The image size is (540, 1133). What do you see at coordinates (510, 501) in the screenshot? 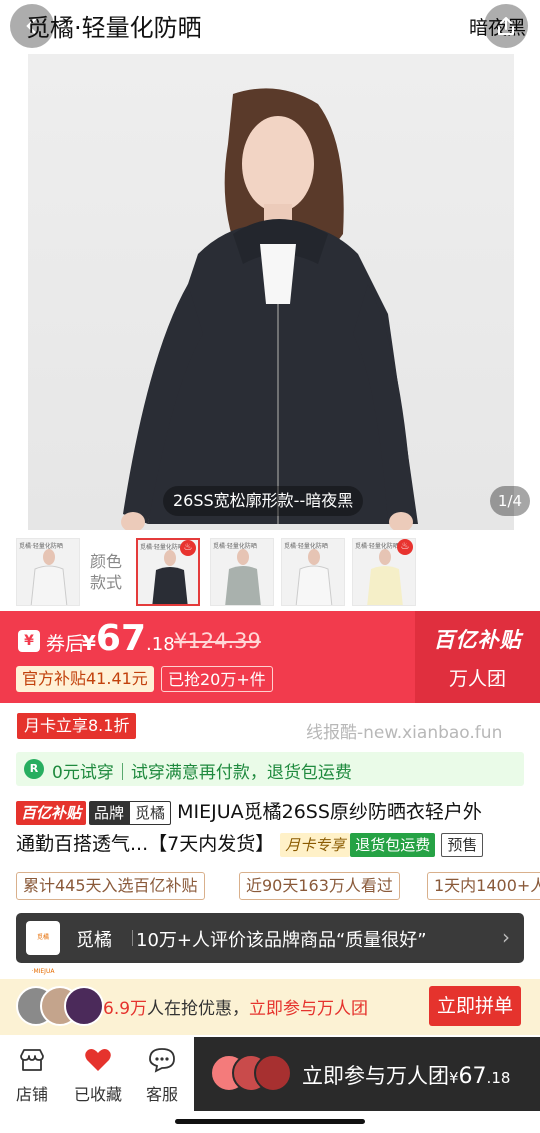
I see `image-counter: 1/4` at bounding box center [510, 501].